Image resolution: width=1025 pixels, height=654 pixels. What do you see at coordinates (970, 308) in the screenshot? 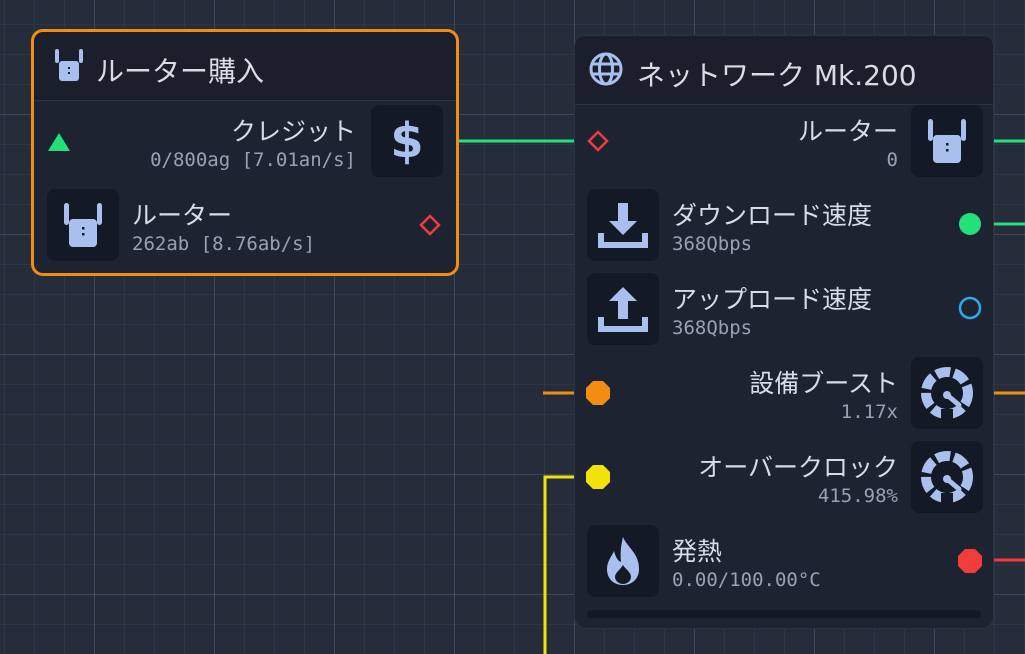
I see `upload-output-port` at bounding box center [970, 308].